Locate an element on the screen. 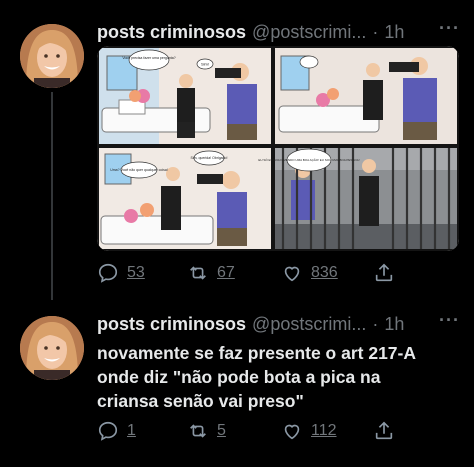  tweet-text-line: novamente se faz presente o art 217-A is located at coordinates (257, 353).